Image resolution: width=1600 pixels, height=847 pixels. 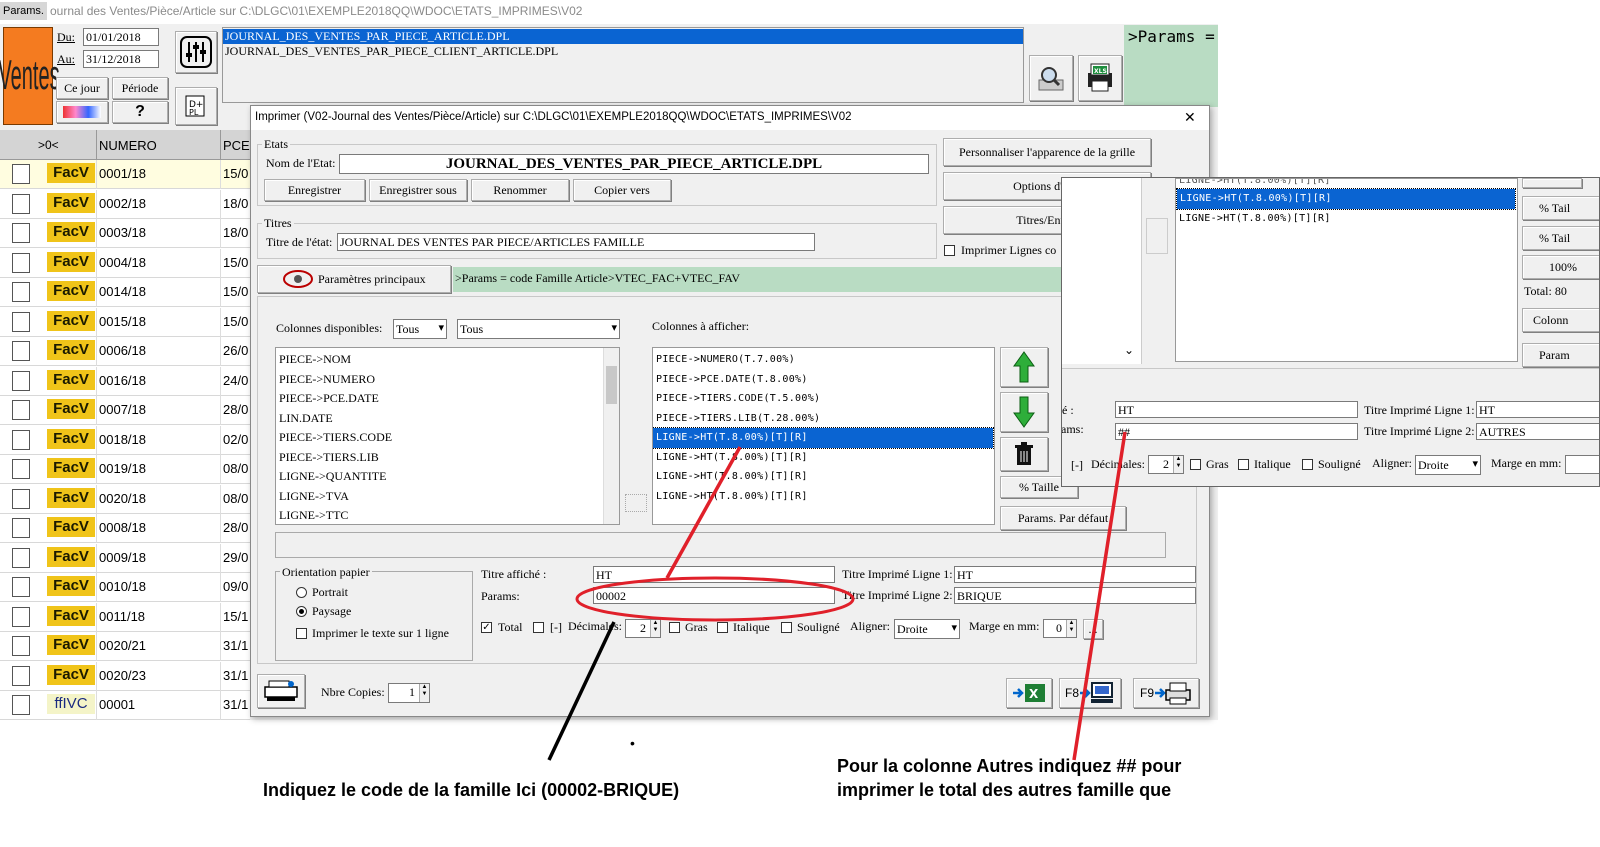 I want to click on table-row: FacV 0002/18 18/0, so click(x=125, y=204).